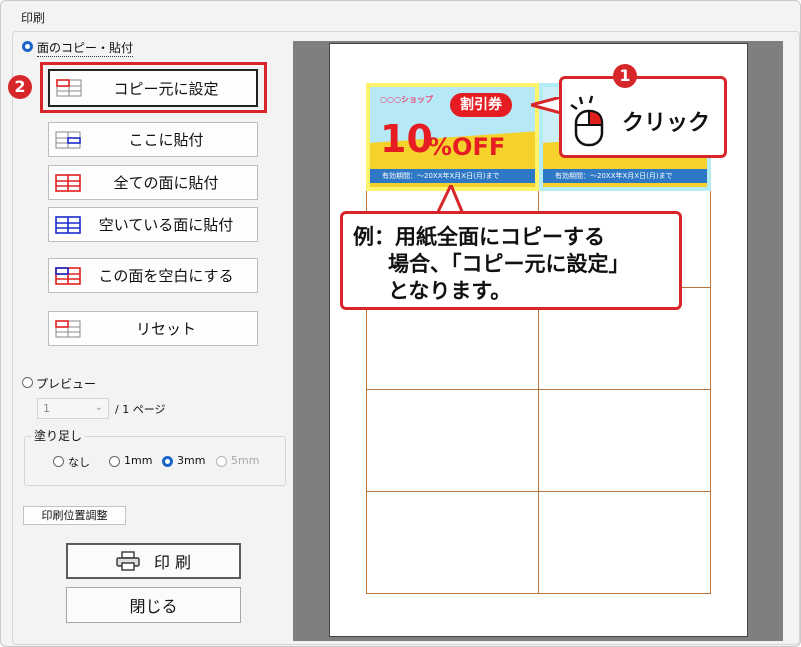  Describe the element at coordinates (450, 291) in the screenshot. I see `note-line-3: となります。` at that location.